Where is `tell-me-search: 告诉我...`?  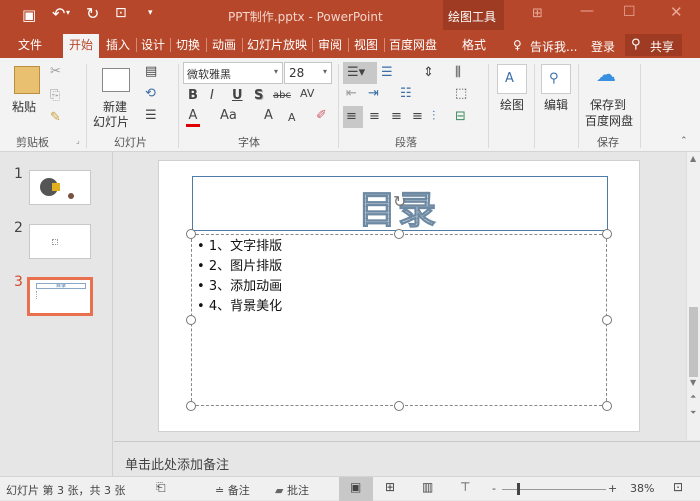
tell-me-search: 告诉我... is located at coordinates (553, 46).